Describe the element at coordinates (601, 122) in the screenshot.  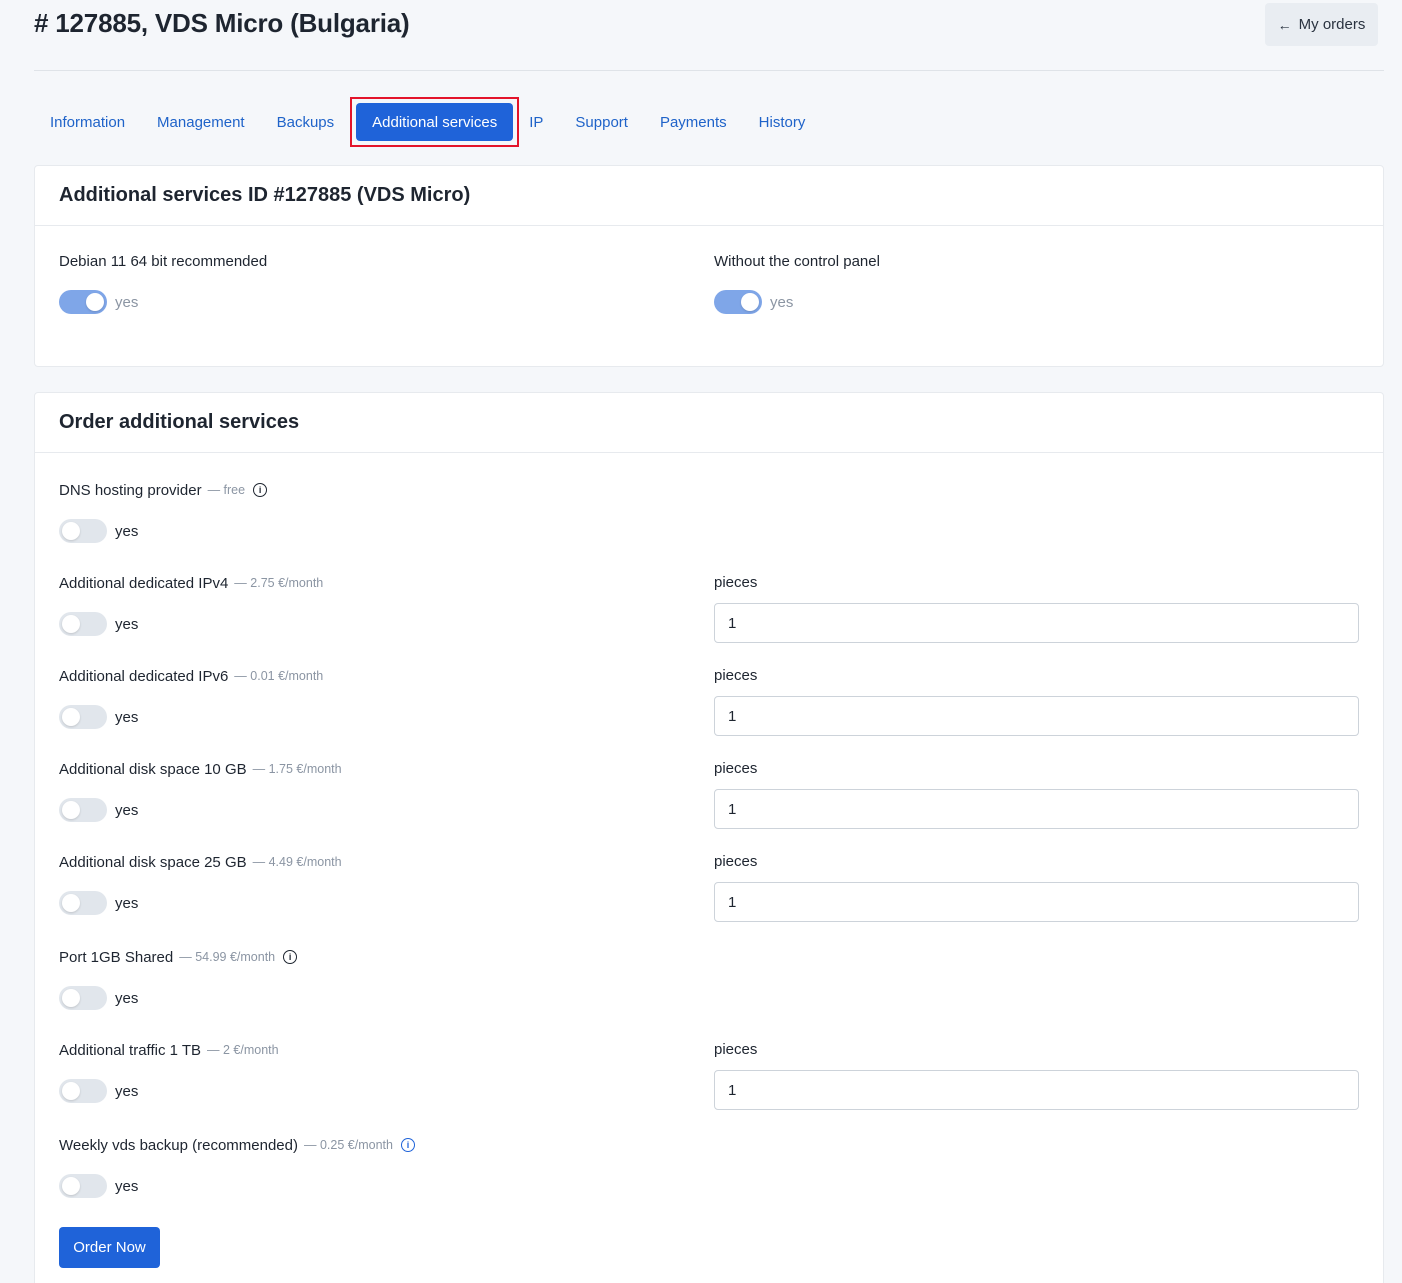
I see `tab-support: Support` at that location.